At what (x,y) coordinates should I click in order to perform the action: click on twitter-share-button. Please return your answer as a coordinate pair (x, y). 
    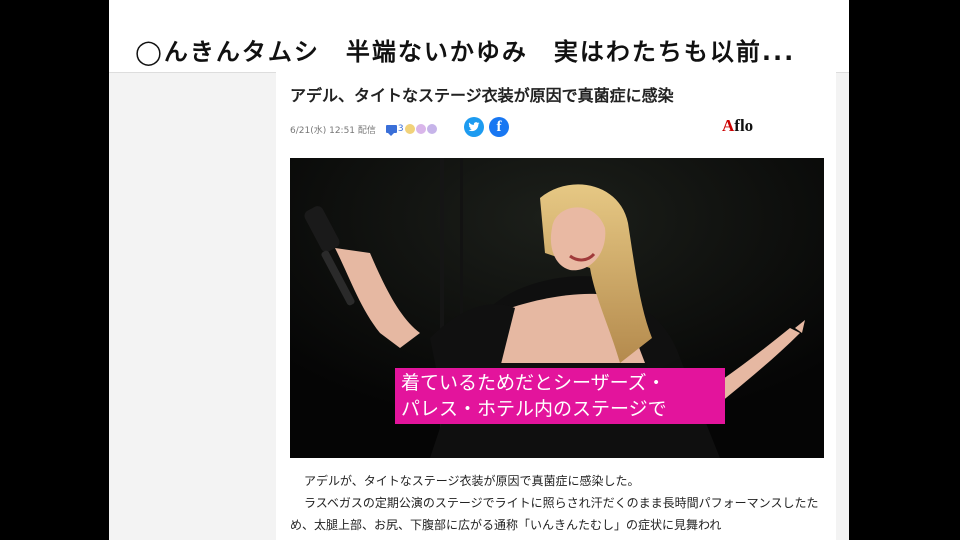
    Looking at the image, I should click on (474, 127).